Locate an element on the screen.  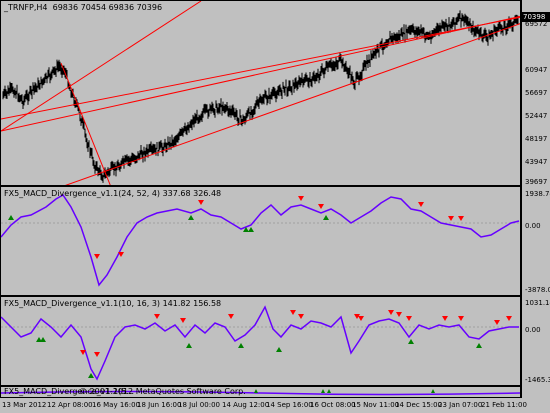
time-tick: 18 Jun 16:00 is located at coordinates (159, 405).